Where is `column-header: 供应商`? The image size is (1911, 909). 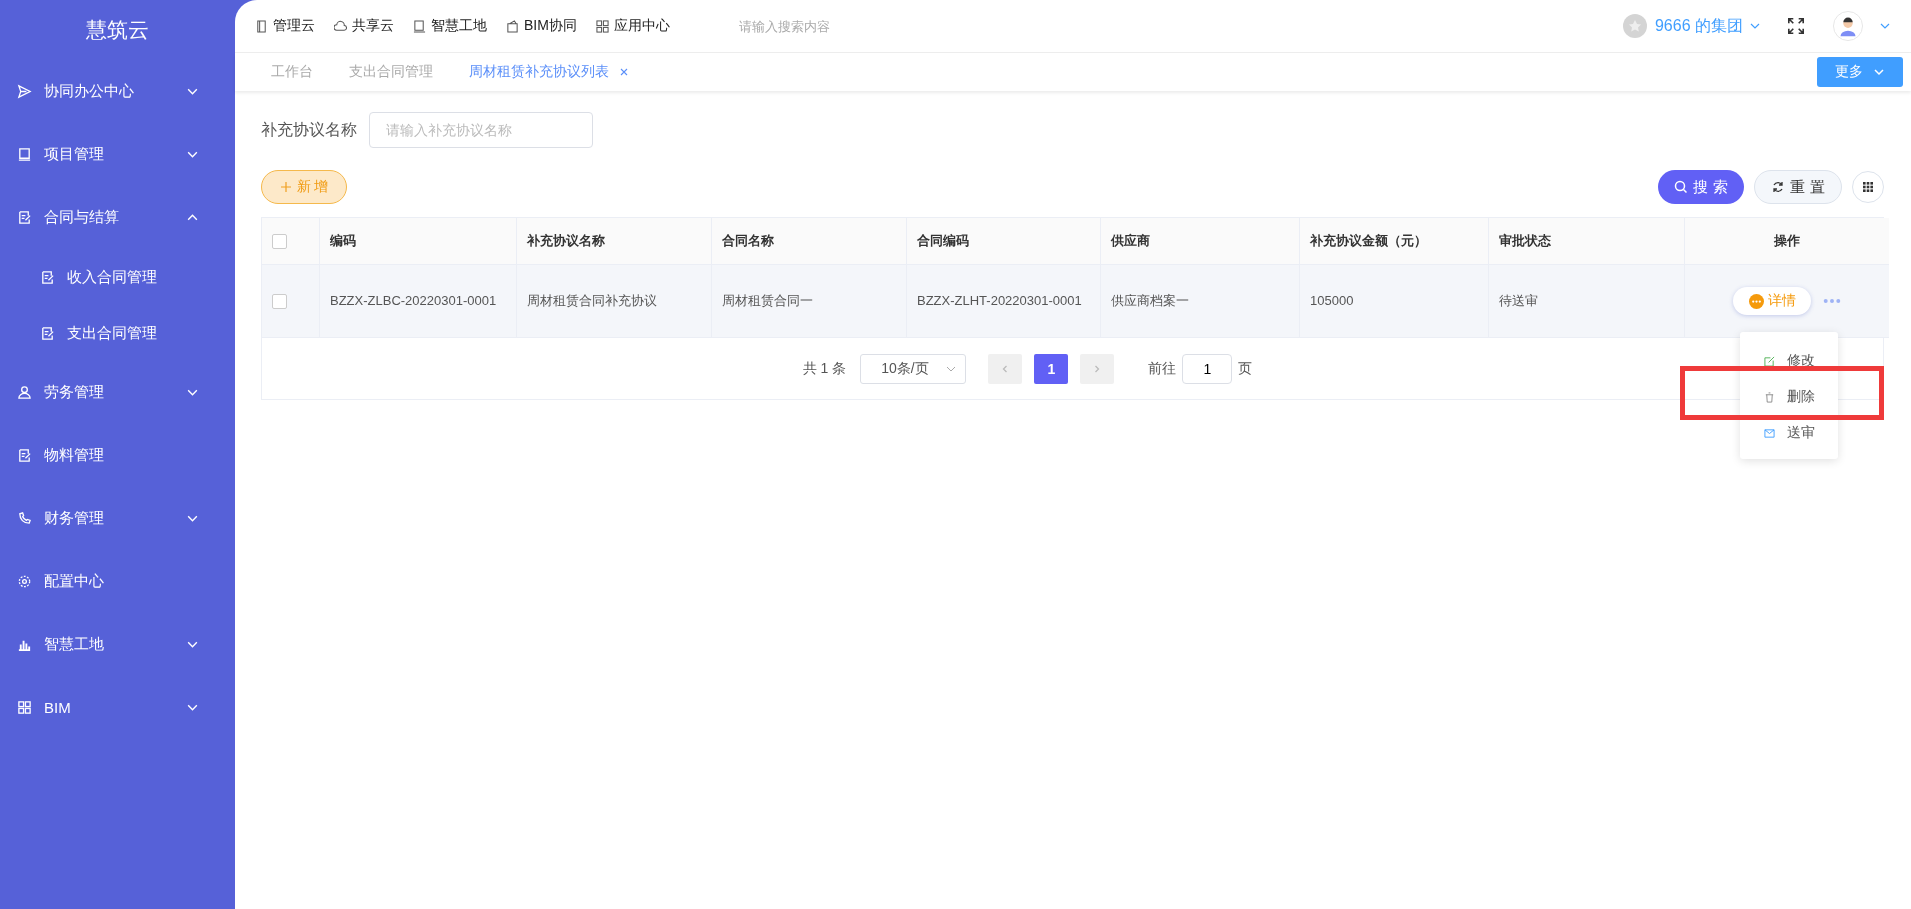
column-header: 供应商 is located at coordinates (1130, 240).